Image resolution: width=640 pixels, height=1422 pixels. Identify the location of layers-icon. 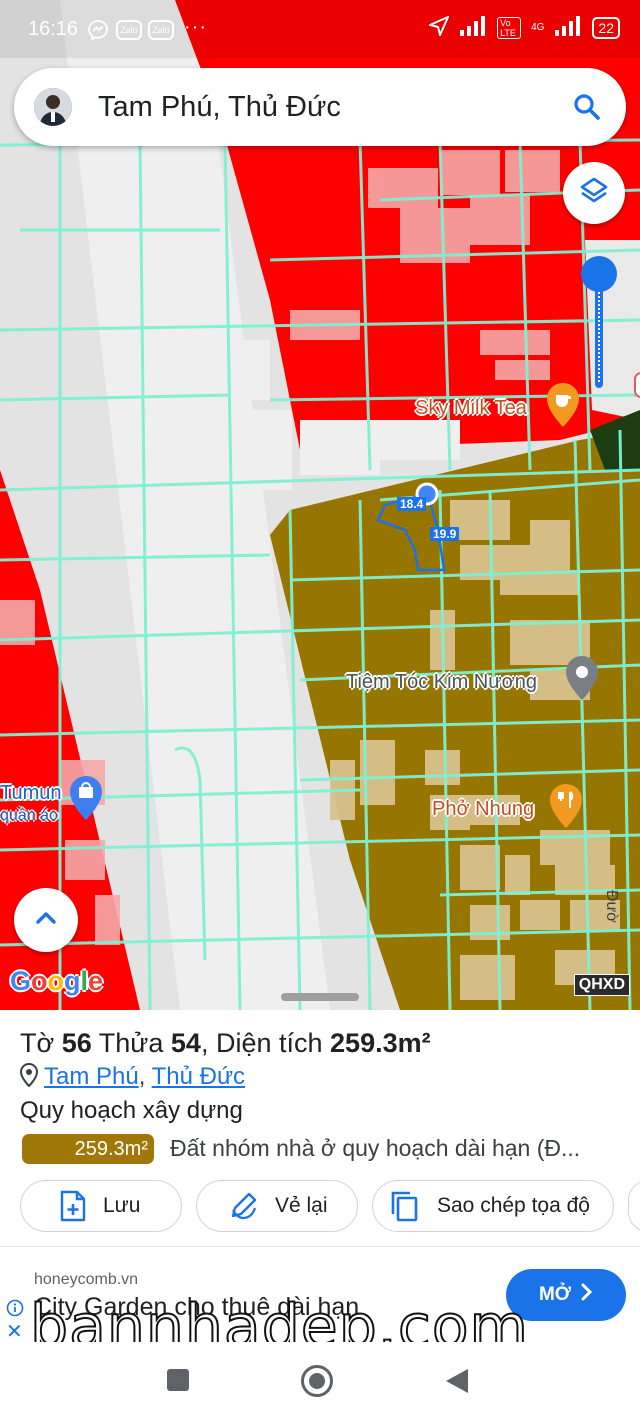
(594, 193).